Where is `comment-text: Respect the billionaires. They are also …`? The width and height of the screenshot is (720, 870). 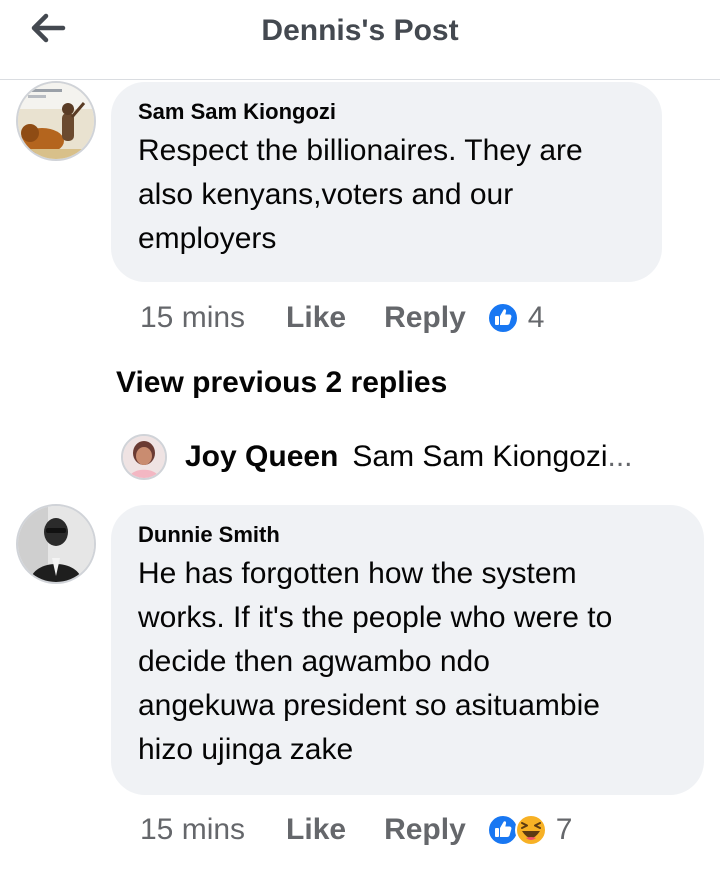 comment-text: Respect the billionaires. They are also … is located at coordinates (400, 195).